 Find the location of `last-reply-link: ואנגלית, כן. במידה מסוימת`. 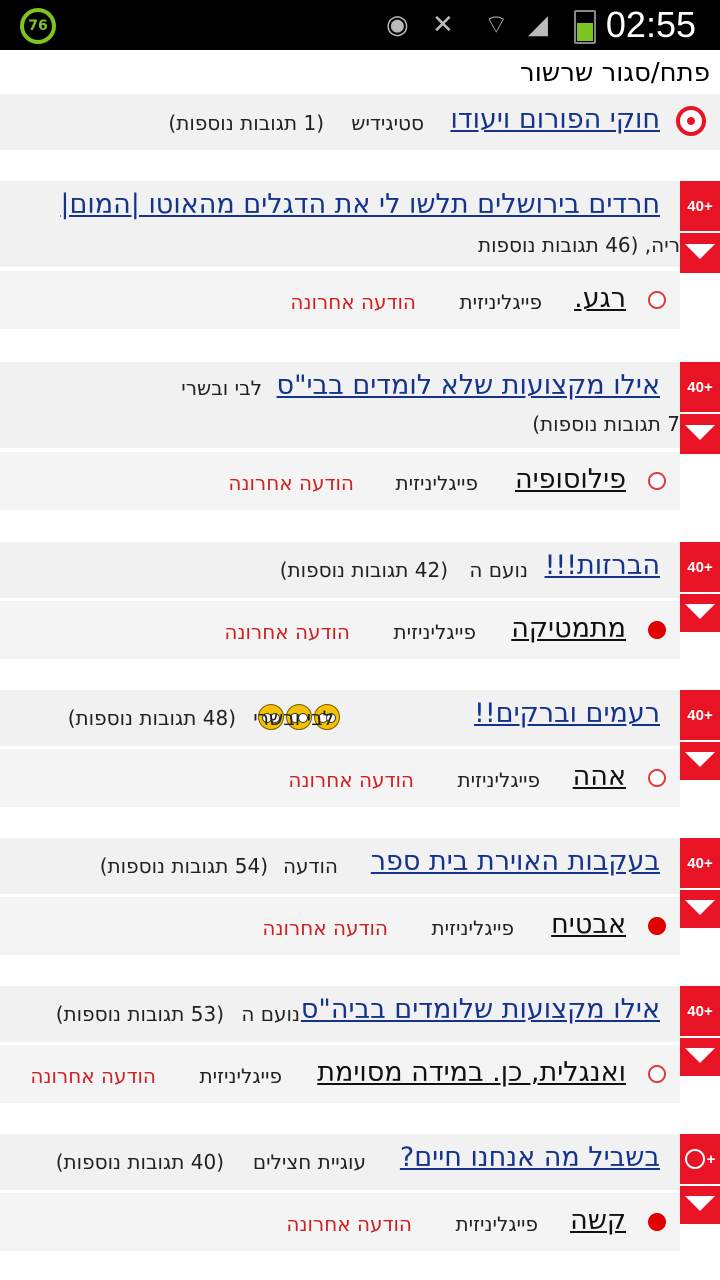

last-reply-link: ואנגלית, כן. במידה מסוימת is located at coordinates (471, 1072).